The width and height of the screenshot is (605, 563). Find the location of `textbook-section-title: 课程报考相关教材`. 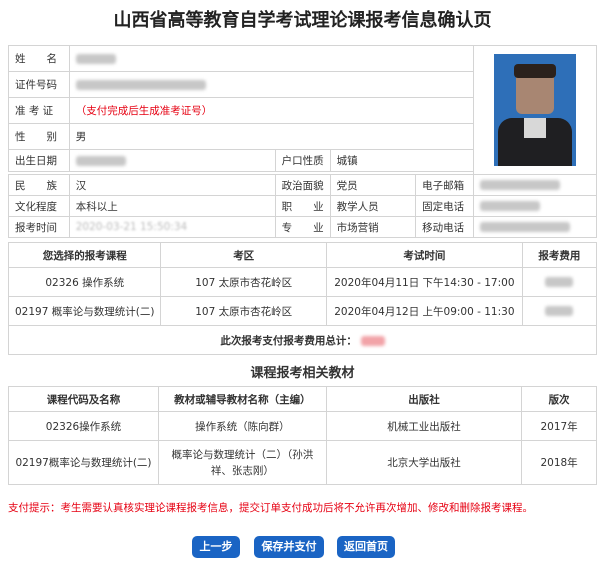

textbook-section-title: 课程报考相关教材 is located at coordinates (302, 373).